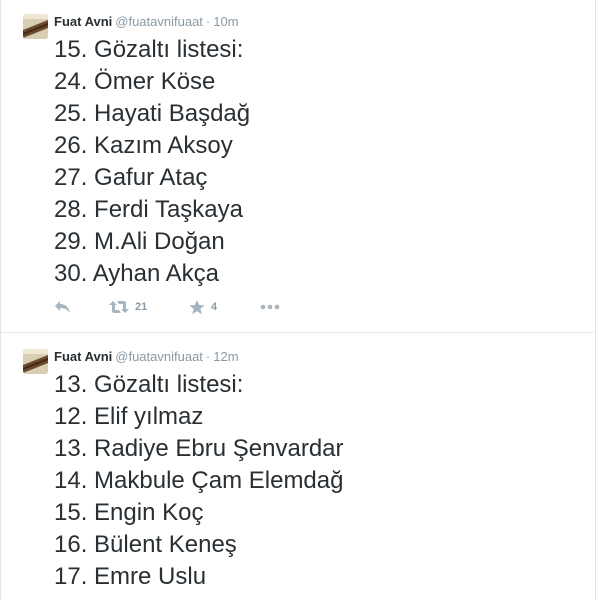 The width and height of the screenshot is (596, 600). What do you see at coordinates (148, 209) in the screenshot?
I see `tweet-line: 28. Ferdi Taşkaya` at bounding box center [148, 209].